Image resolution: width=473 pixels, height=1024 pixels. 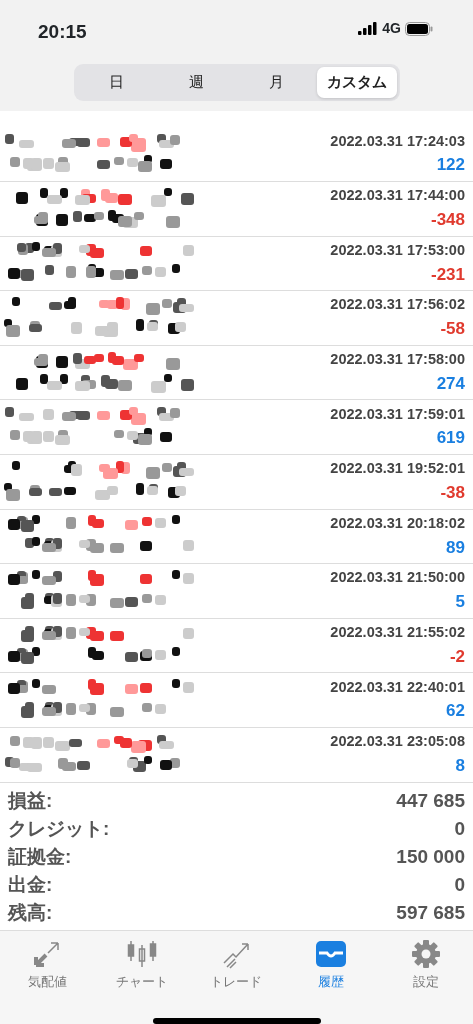 I want to click on deal-time: 2022.03.31 17:53:00, so click(x=397, y=250).